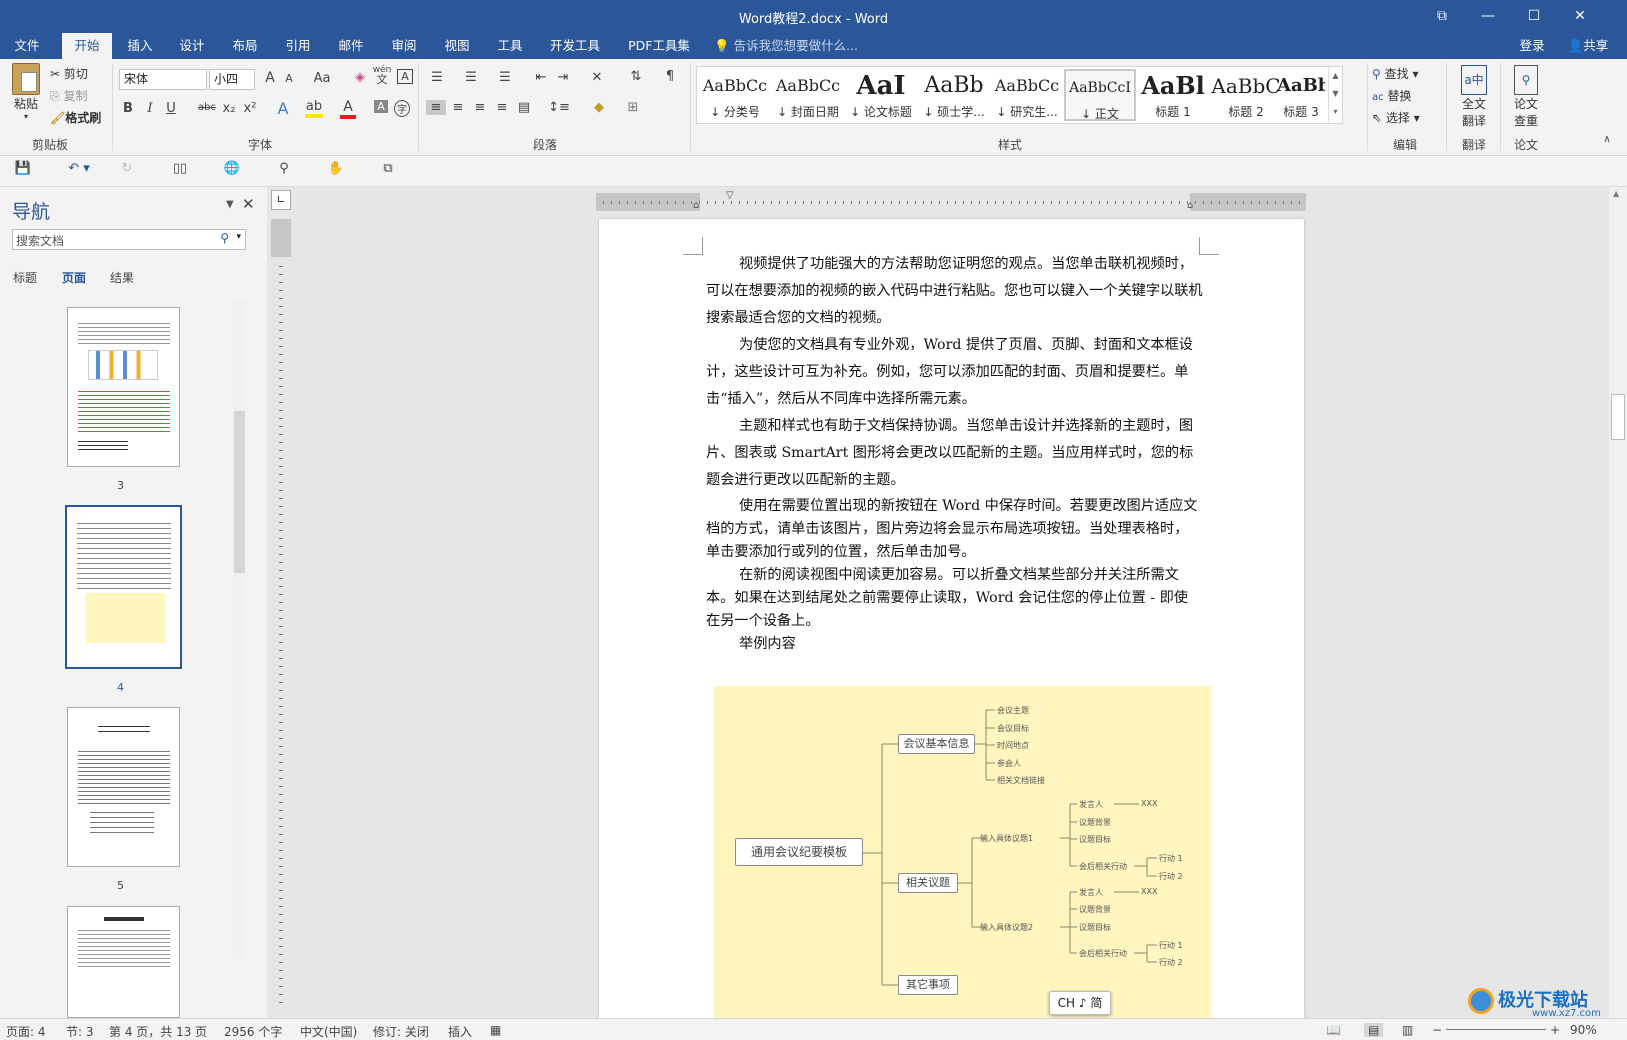 The width and height of the screenshot is (1627, 1040). I want to click on tab-insert: 插入, so click(140, 46).